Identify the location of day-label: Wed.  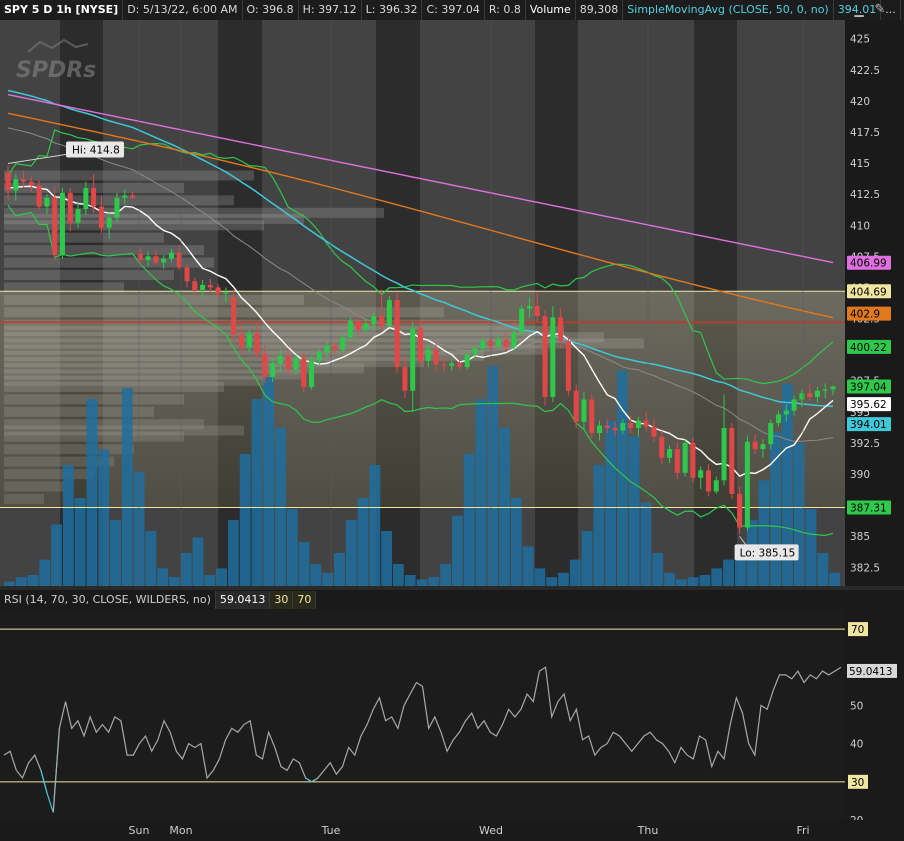
(491, 830).